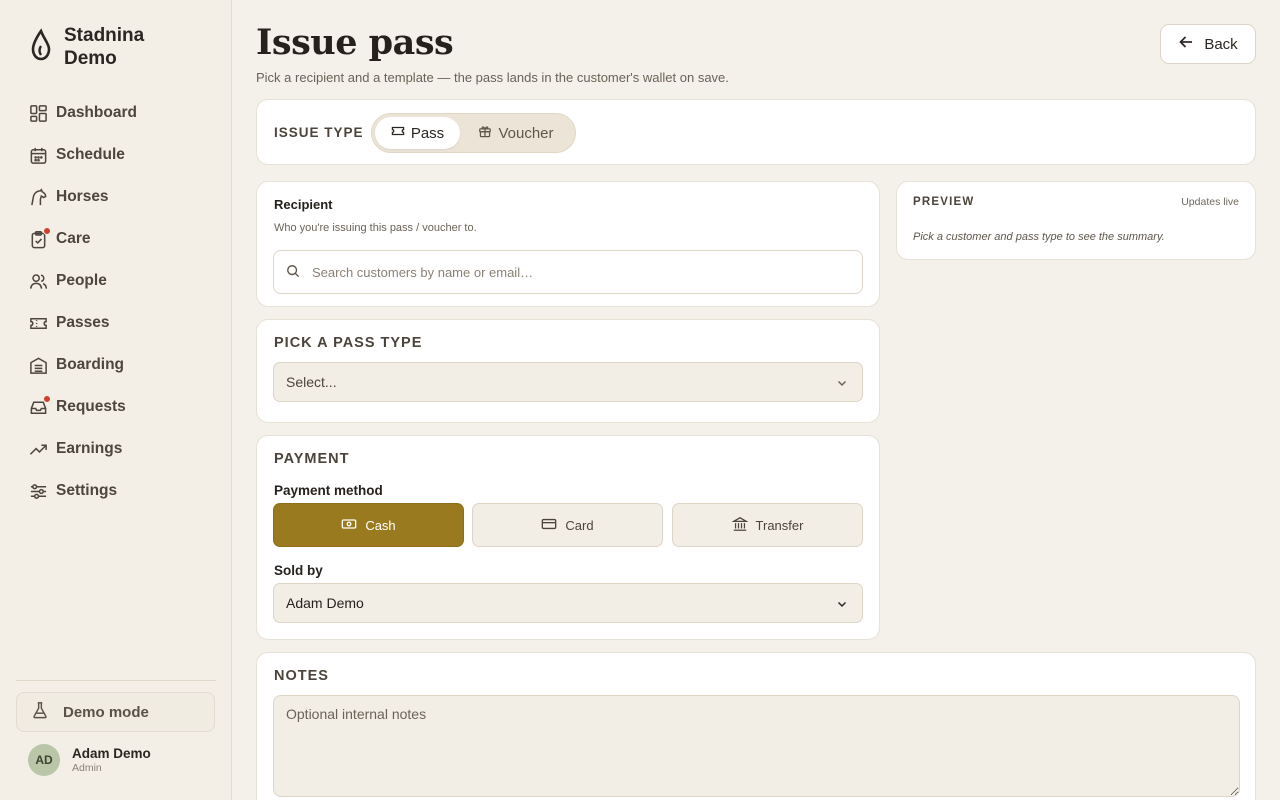 Image resolution: width=1280 pixels, height=800 pixels. I want to click on user-role: Admin, so click(87, 767).